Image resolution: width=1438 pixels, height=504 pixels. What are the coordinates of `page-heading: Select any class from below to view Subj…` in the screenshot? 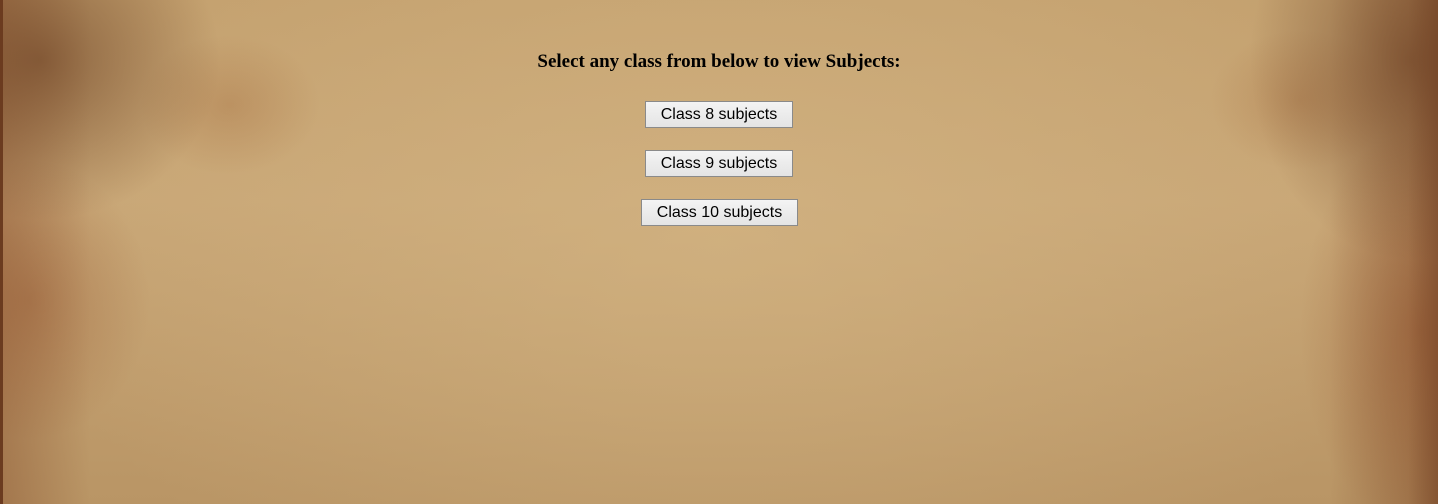 It's located at (719, 61).